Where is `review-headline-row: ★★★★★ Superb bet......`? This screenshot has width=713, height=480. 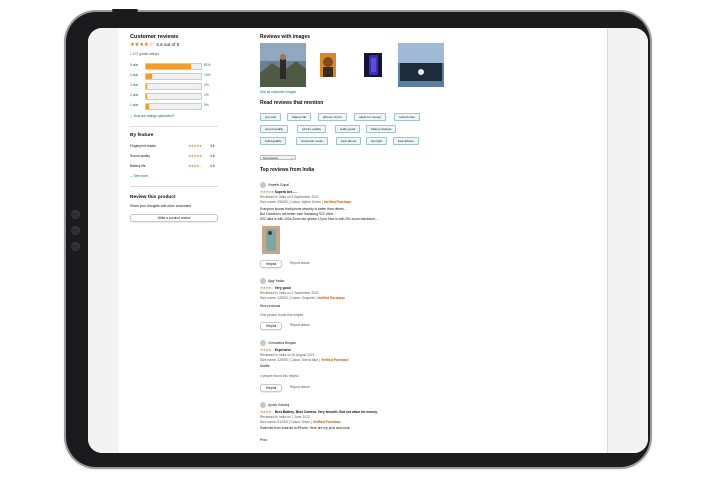
review-headline-row: ★★★★★ Superb bet...... is located at coordinates (278, 192).